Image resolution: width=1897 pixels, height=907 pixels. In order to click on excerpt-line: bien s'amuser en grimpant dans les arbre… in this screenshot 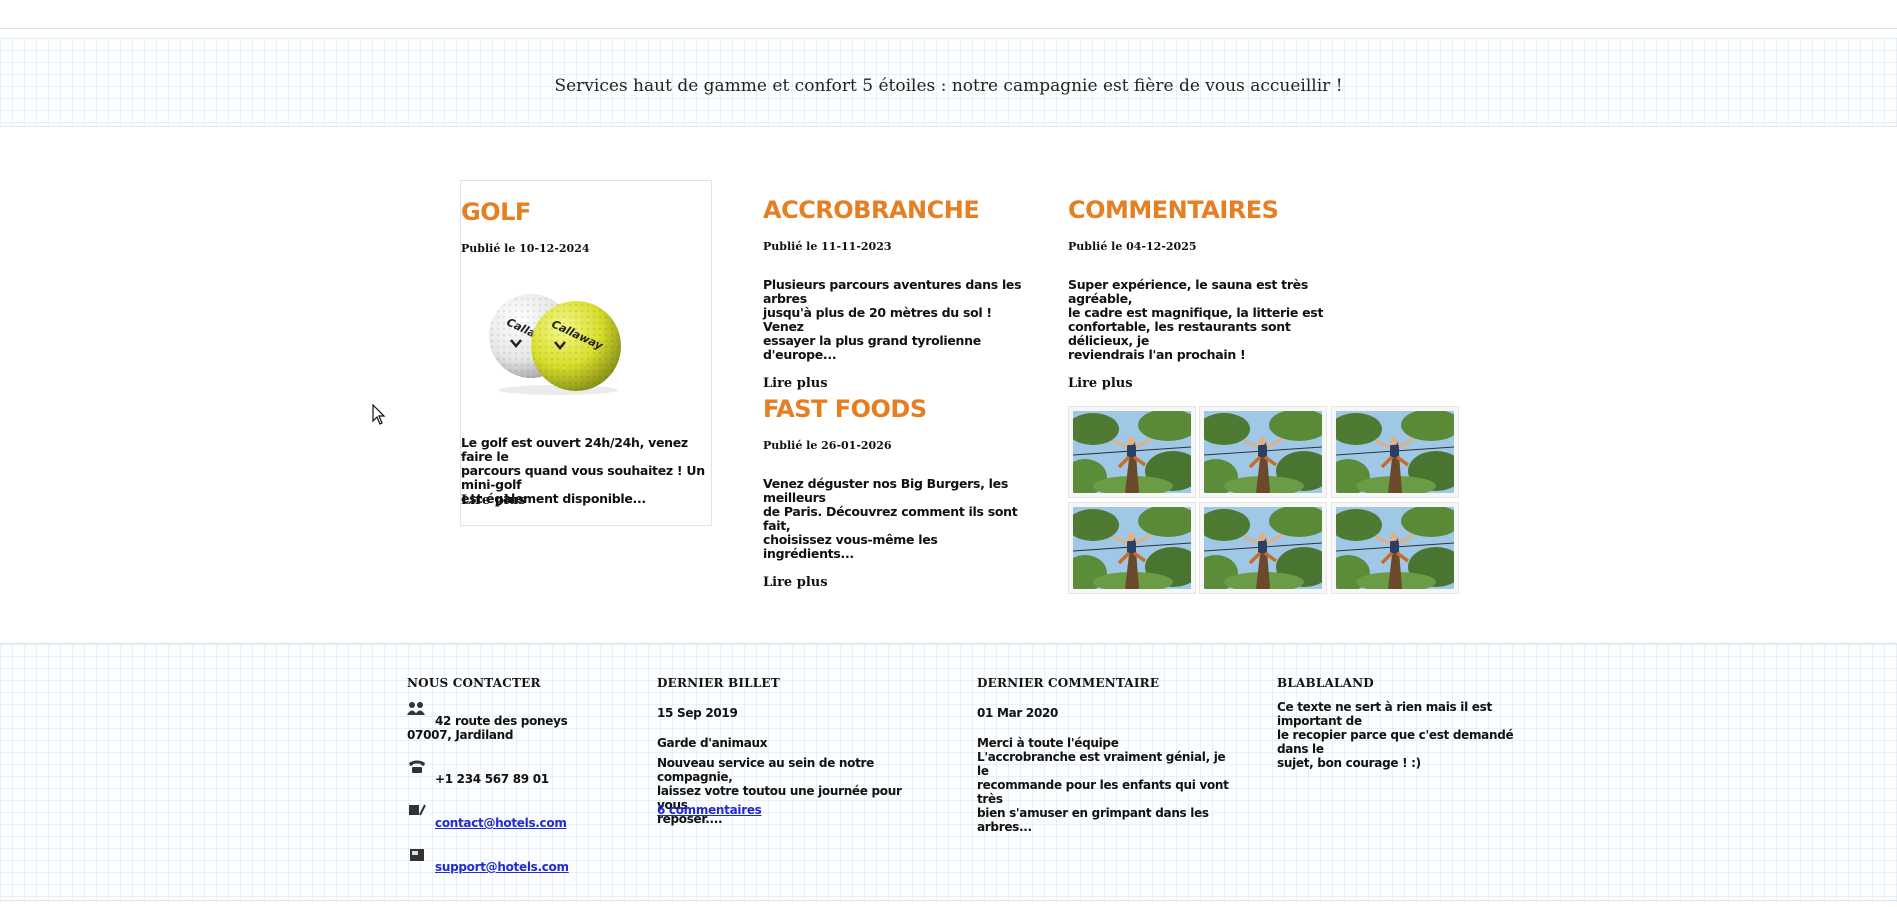, I will do `click(1093, 820)`.